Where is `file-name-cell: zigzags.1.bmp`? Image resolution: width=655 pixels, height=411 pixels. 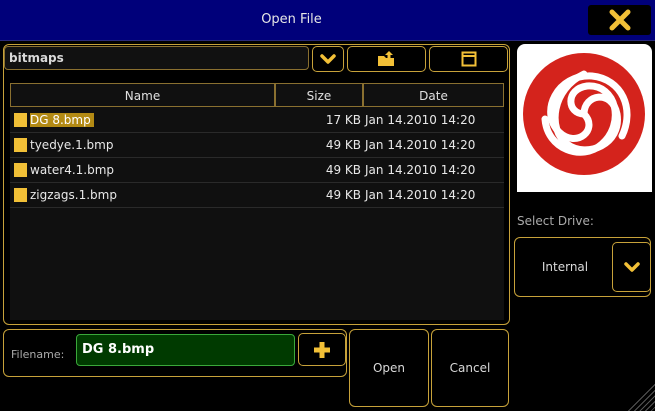 file-name-cell: zigzags.1.bmp is located at coordinates (142, 195).